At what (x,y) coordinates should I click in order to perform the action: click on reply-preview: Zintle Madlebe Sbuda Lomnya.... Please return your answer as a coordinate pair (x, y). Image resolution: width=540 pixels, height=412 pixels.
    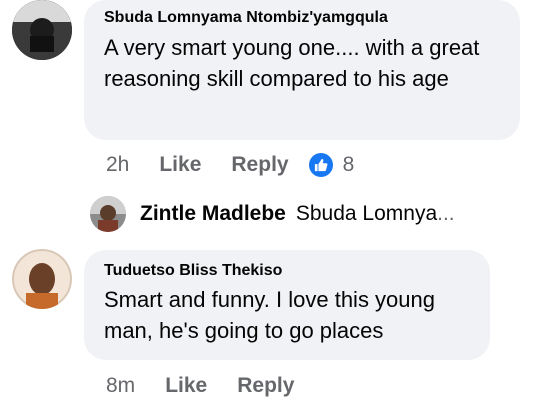
    Looking at the image, I should click on (272, 214).